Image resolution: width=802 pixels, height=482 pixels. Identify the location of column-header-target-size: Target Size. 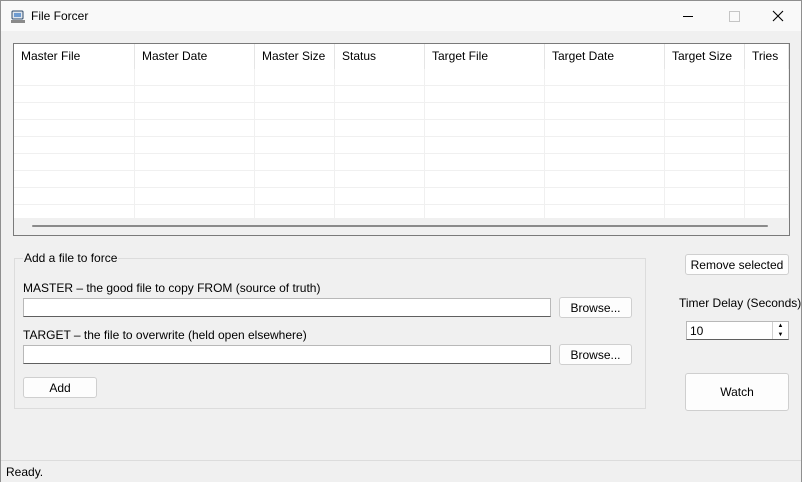
(705, 56).